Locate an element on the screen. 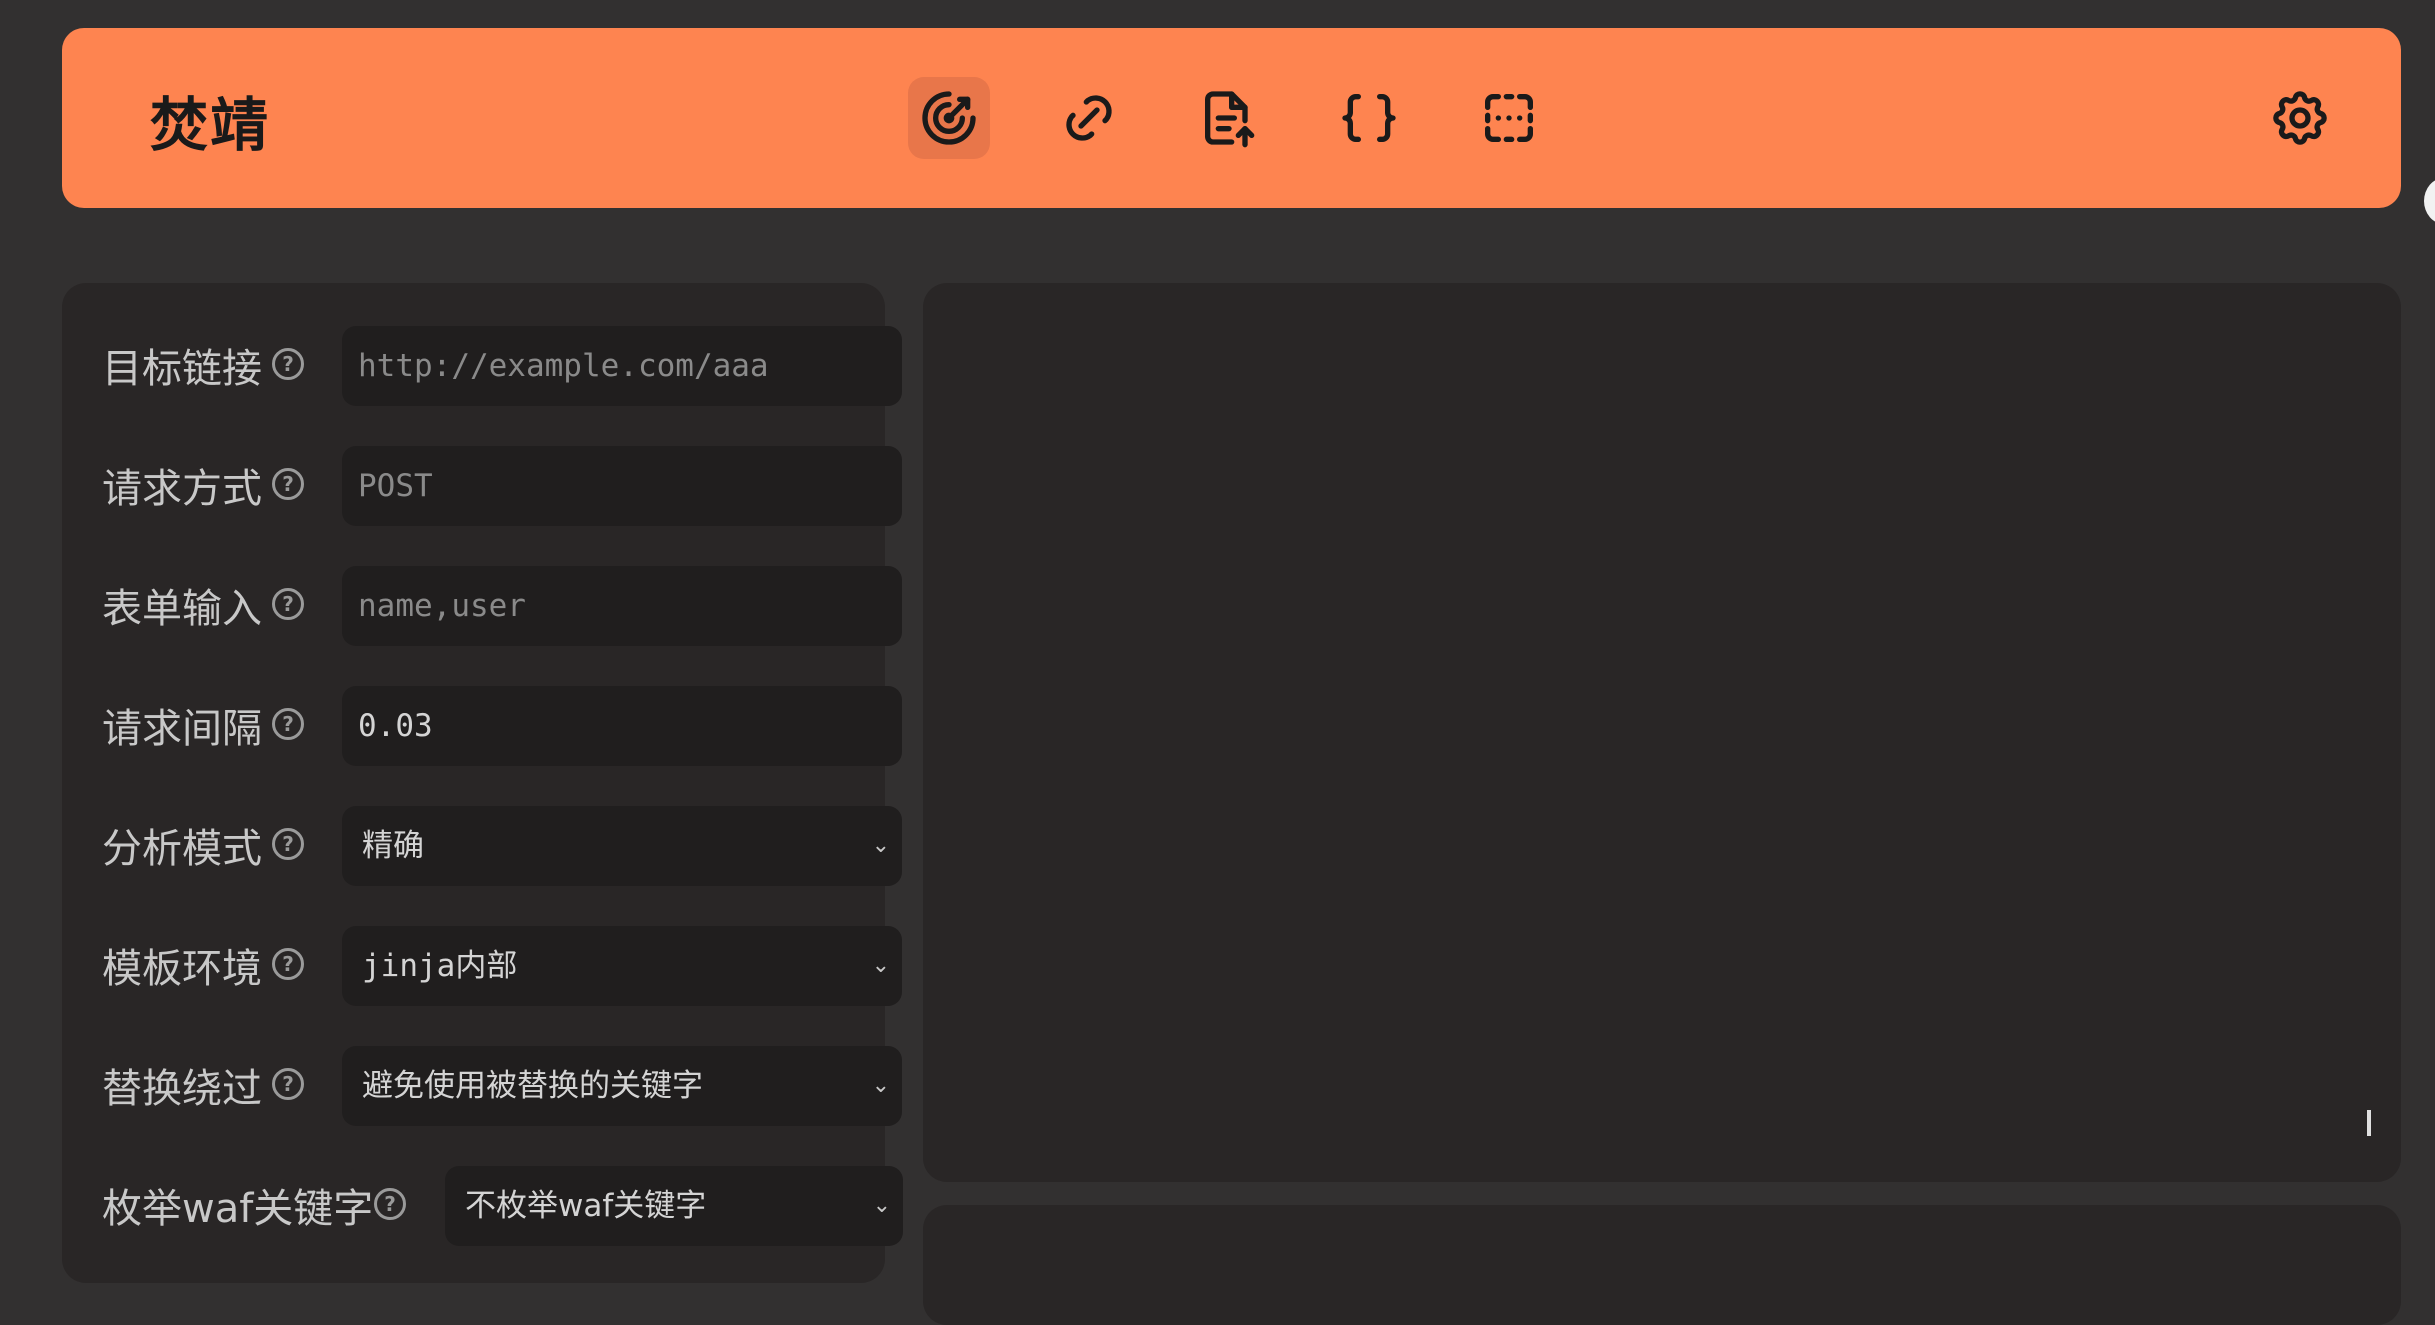 The height and width of the screenshot is (1325, 2435). environment-value: jinja内部 is located at coordinates (440, 966).